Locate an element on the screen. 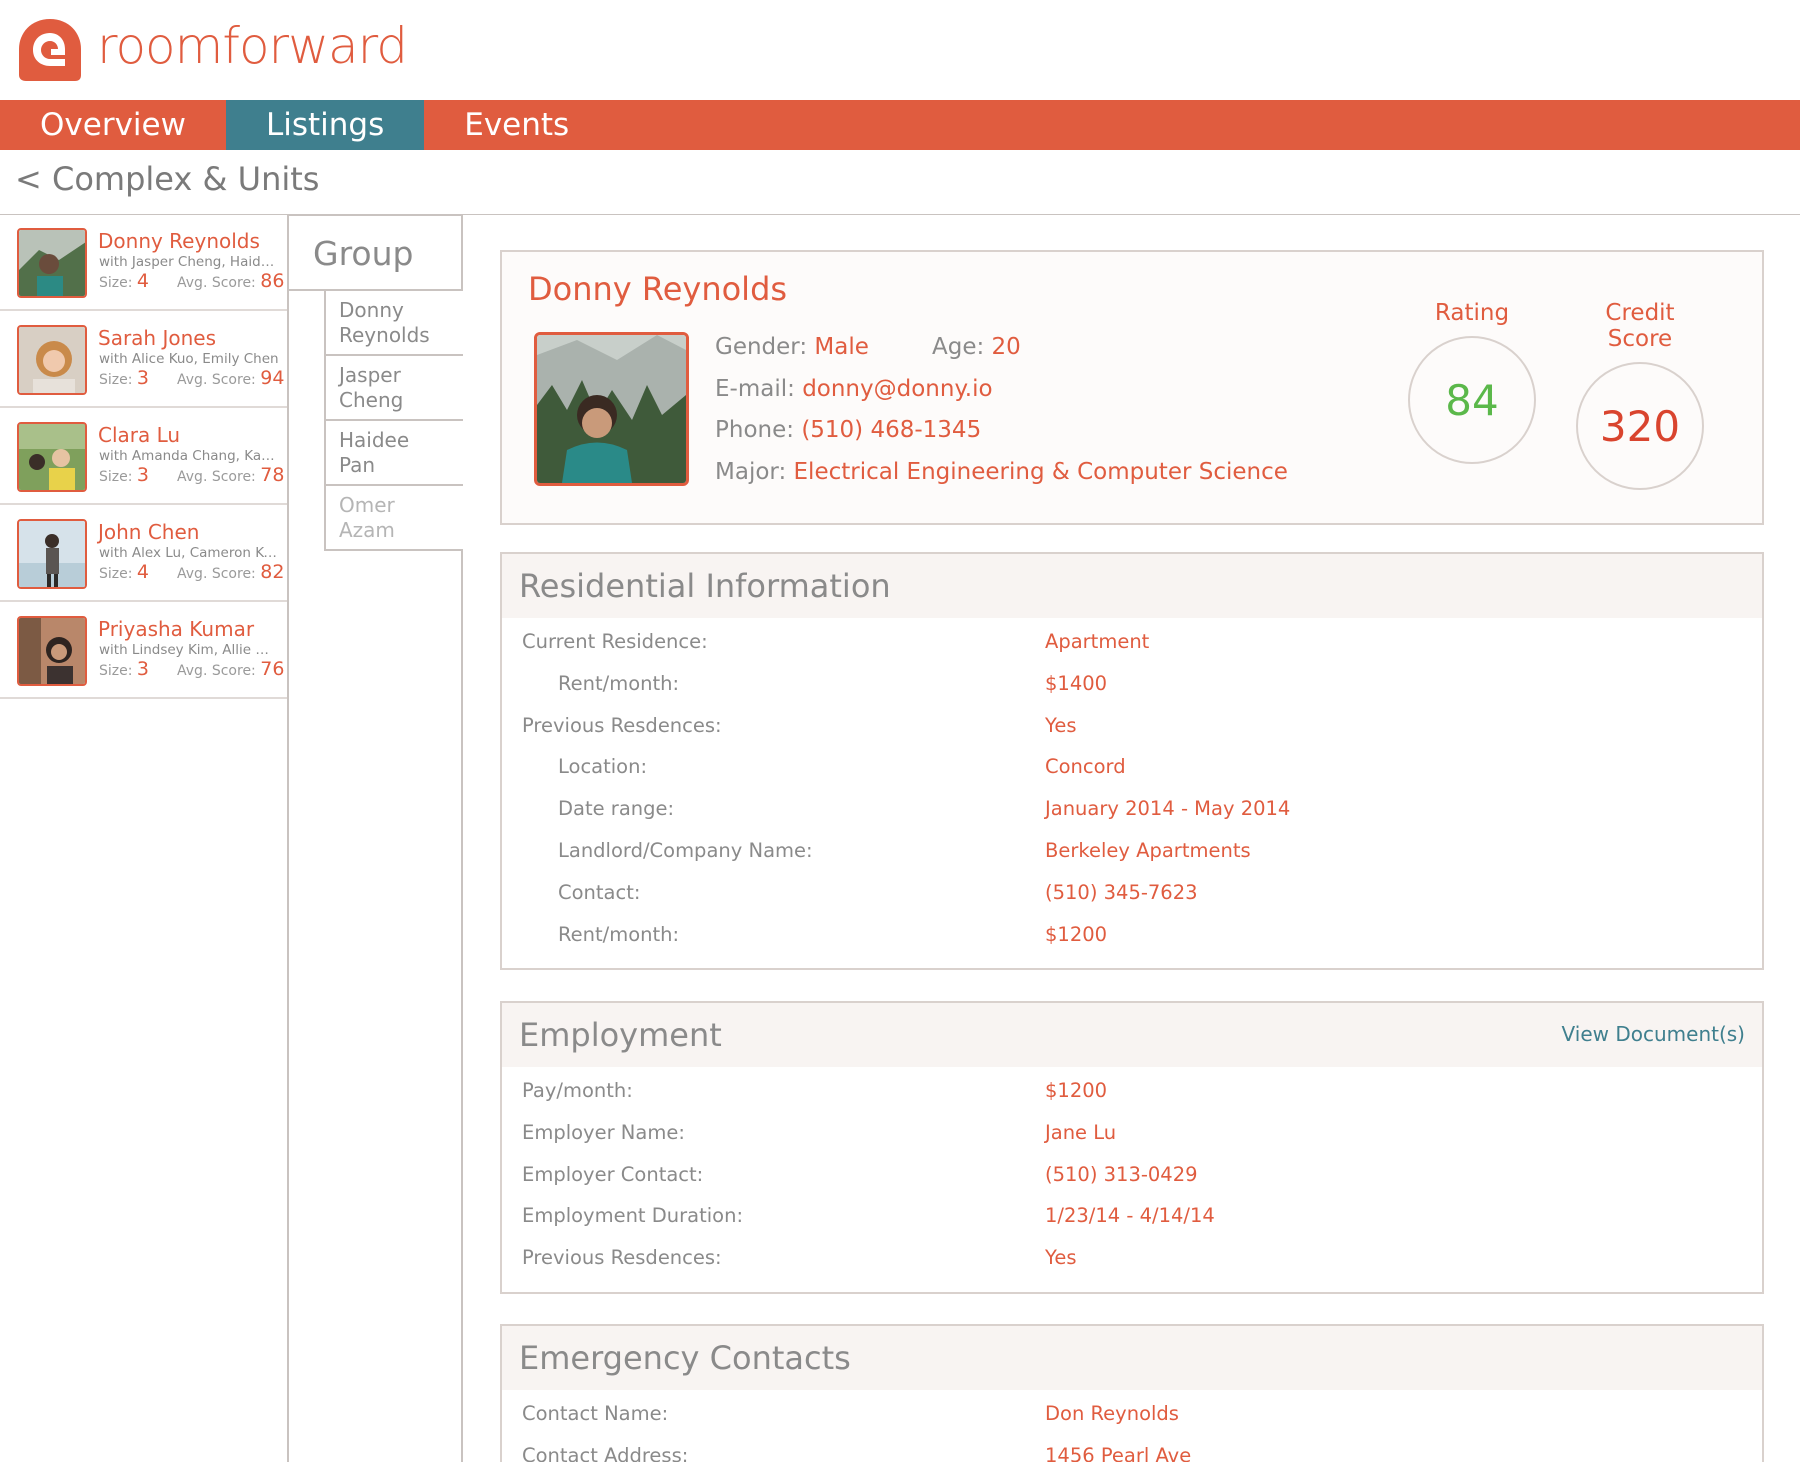  applicant-name: Clara Lu is located at coordinates (139, 435).